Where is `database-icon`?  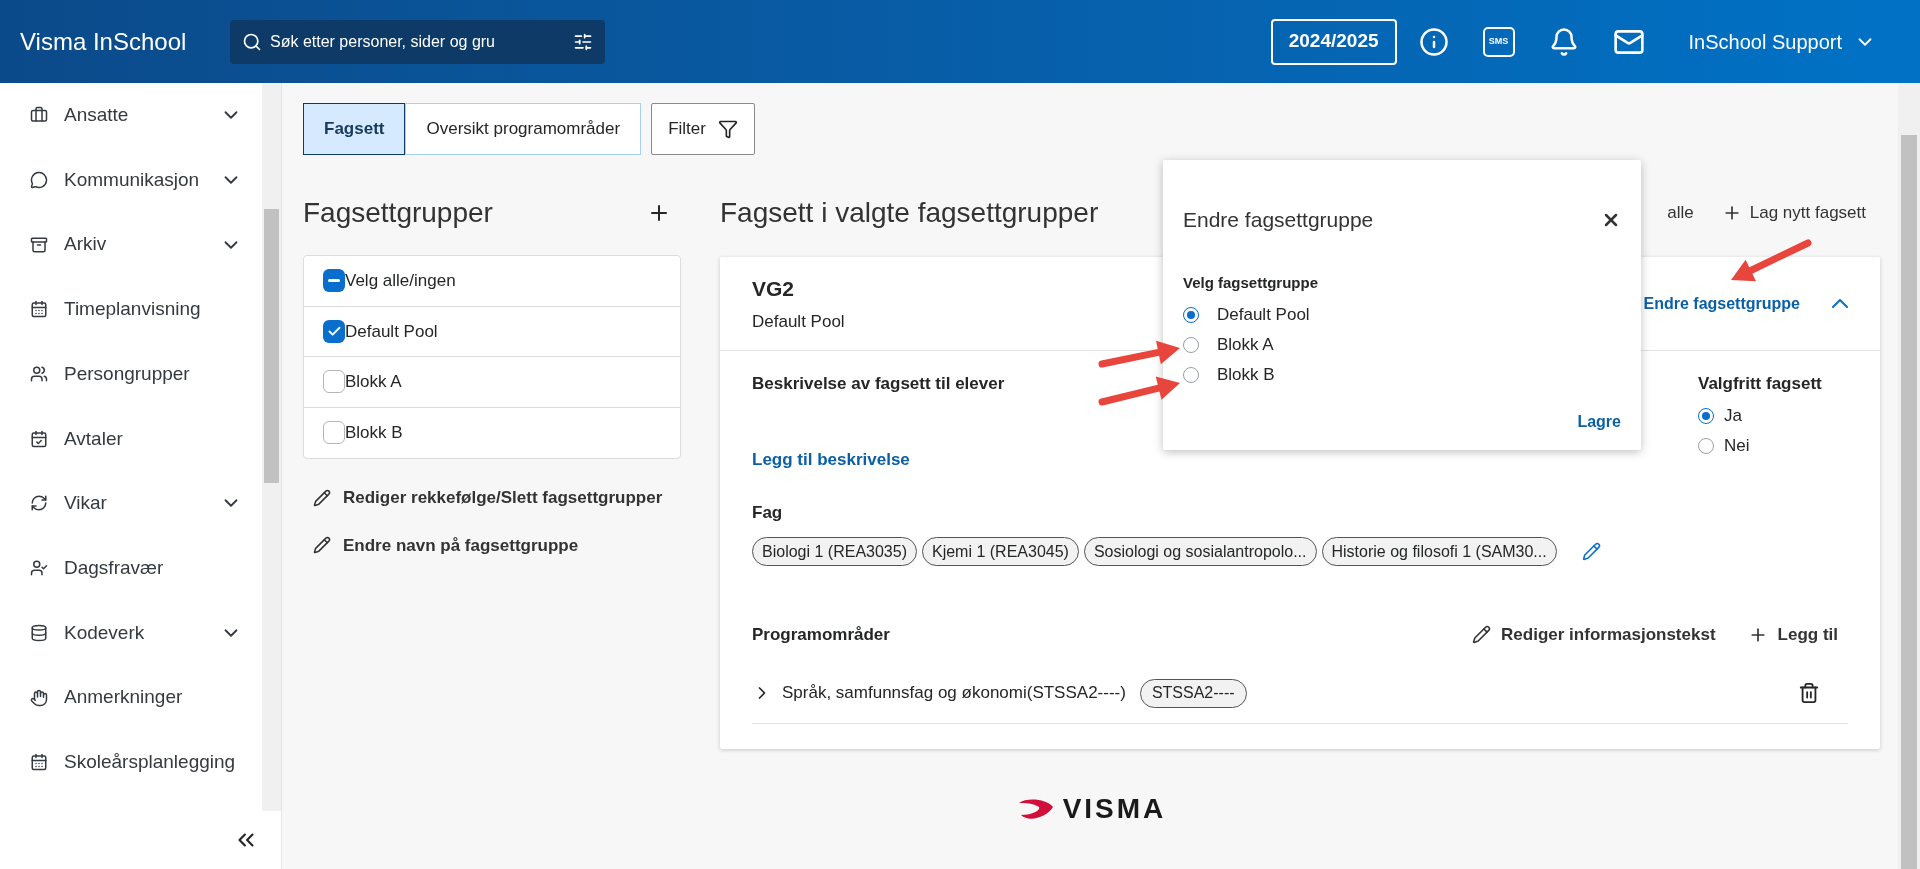
database-icon is located at coordinates (39, 632).